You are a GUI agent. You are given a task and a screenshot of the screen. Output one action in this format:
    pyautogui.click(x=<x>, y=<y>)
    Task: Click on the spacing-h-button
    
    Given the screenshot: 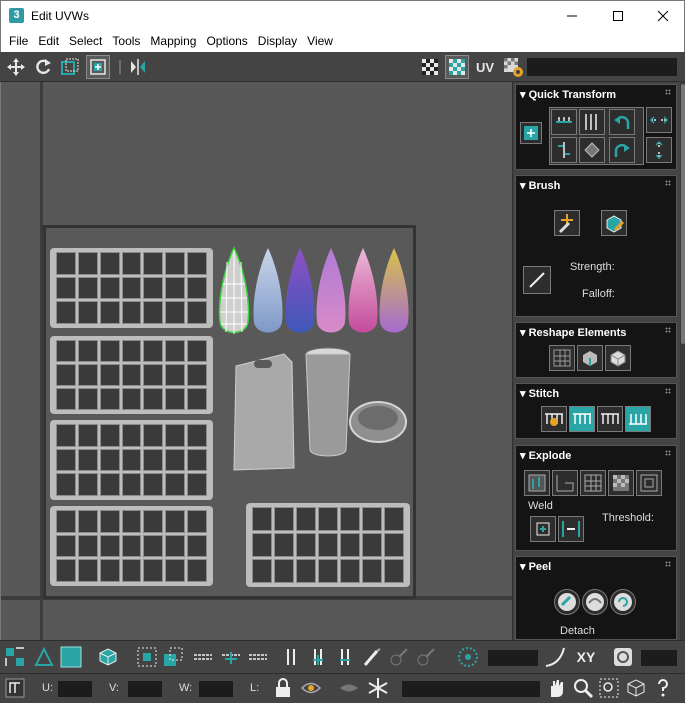 What is the action you would take?
    pyautogui.click(x=659, y=120)
    